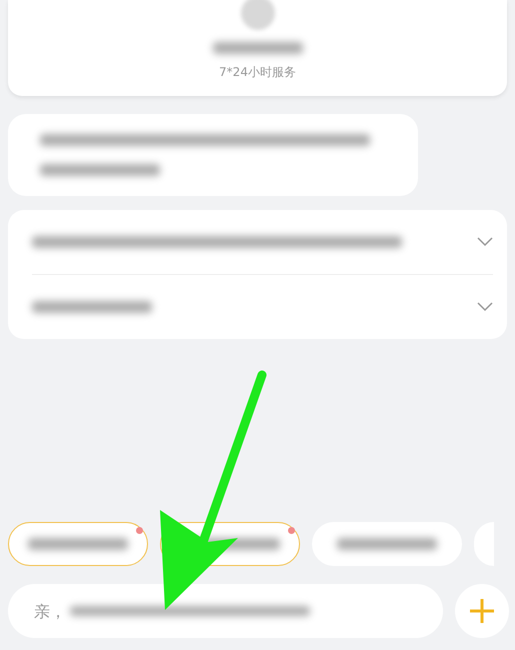 Image resolution: width=515 pixels, height=650 pixels. Describe the element at coordinates (257, 72) in the screenshot. I see `service-hours: 7*24小时服务` at that location.